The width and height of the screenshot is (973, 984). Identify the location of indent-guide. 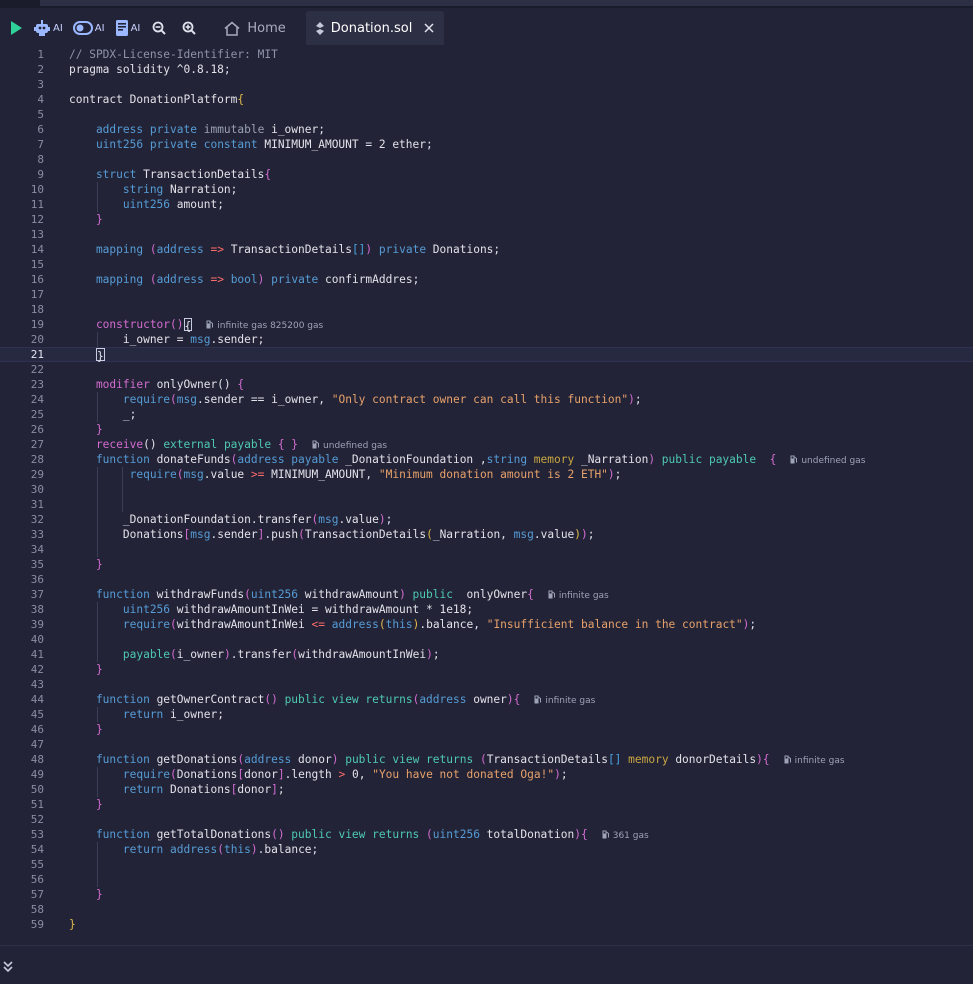
(97, 864).